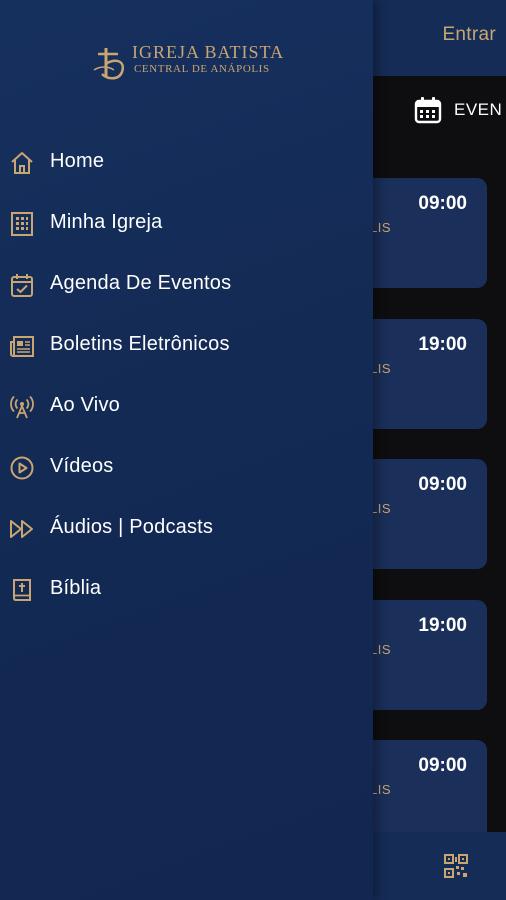 The width and height of the screenshot is (506, 900). I want to click on menu-item-biblia: Bíblia, so click(186, 589).